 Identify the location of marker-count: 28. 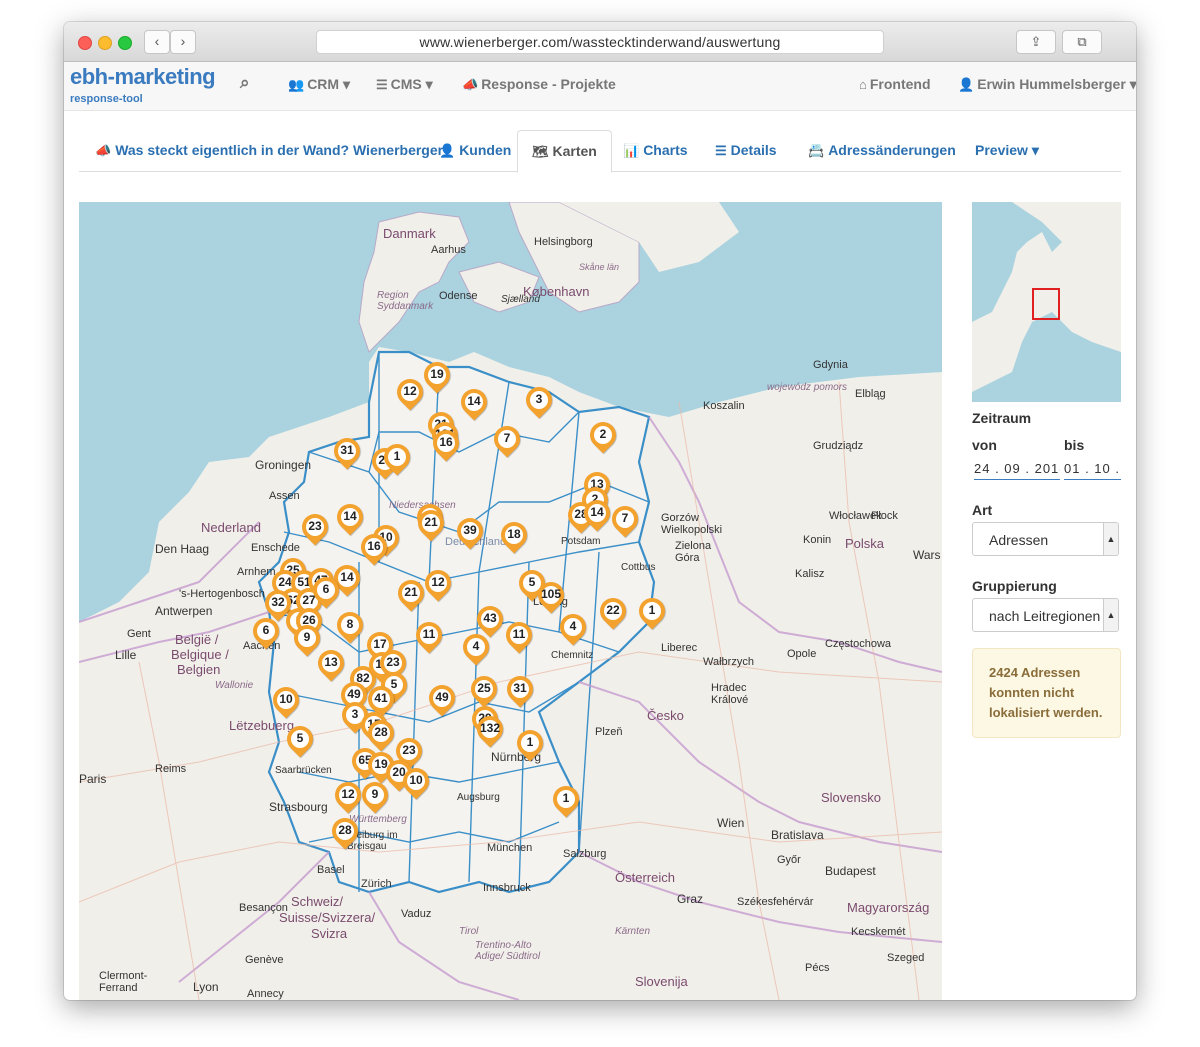
(381, 732).